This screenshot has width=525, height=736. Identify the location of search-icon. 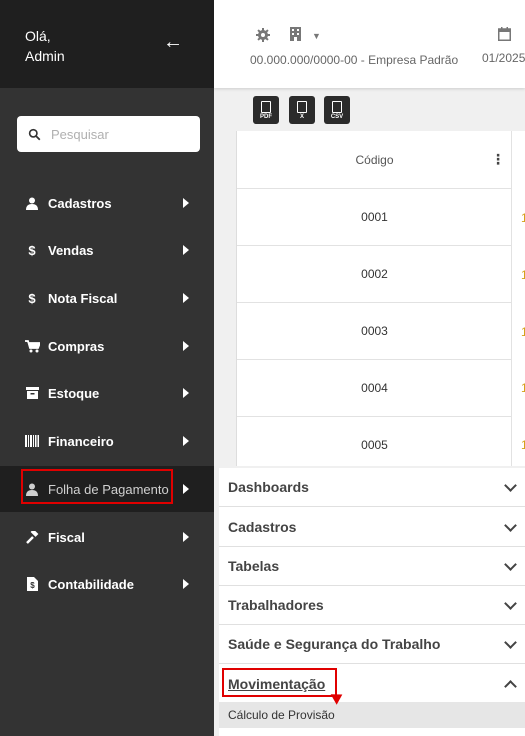
(34, 134).